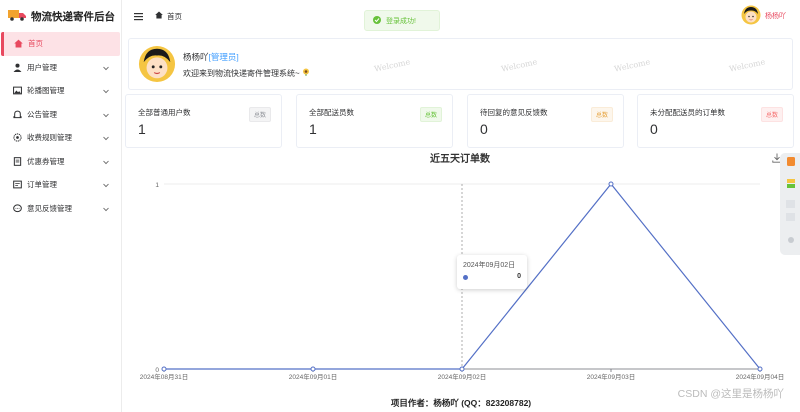  Describe the element at coordinates (611, 376) in the screenshot. I see `x-tick-label: 2024年09月03日` at that location.